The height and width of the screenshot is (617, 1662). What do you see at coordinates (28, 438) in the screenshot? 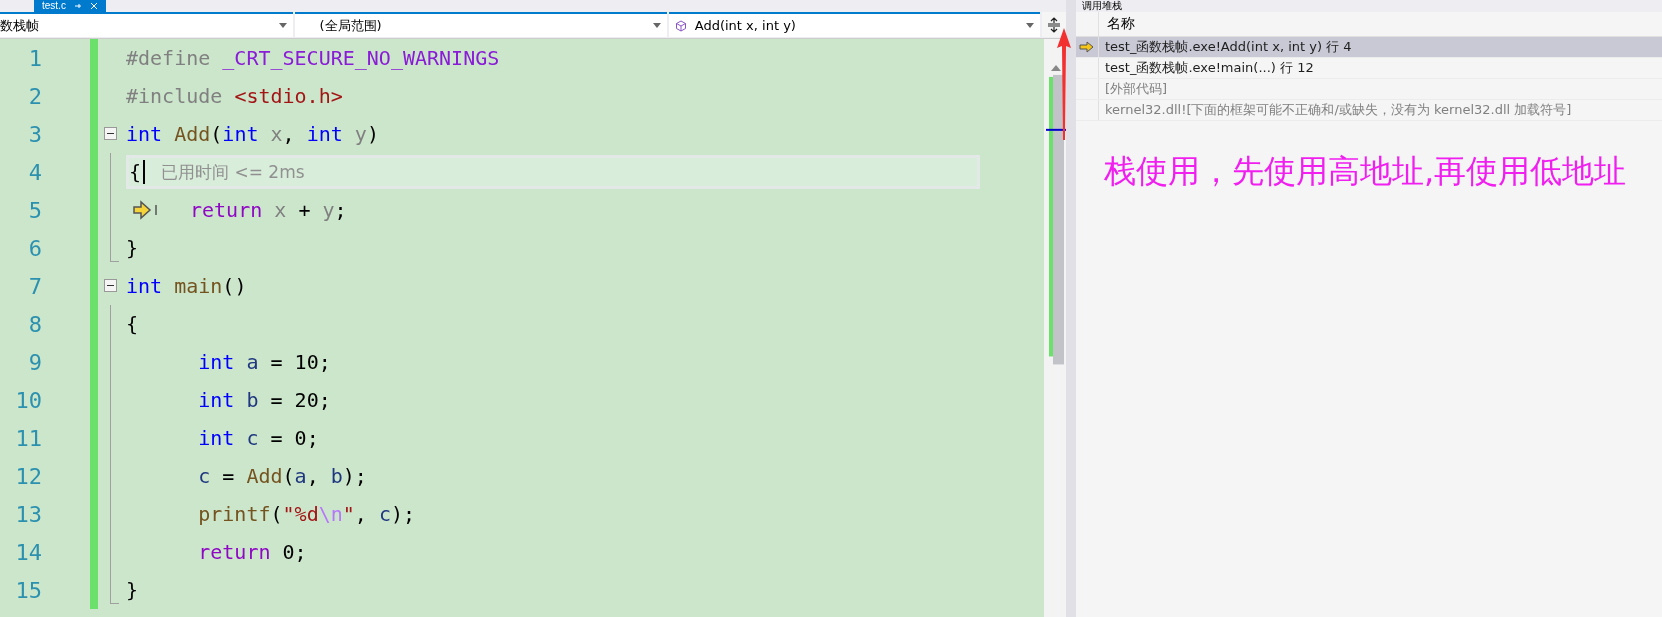
I see `line-number: 11` at bounding box center [28, 438].